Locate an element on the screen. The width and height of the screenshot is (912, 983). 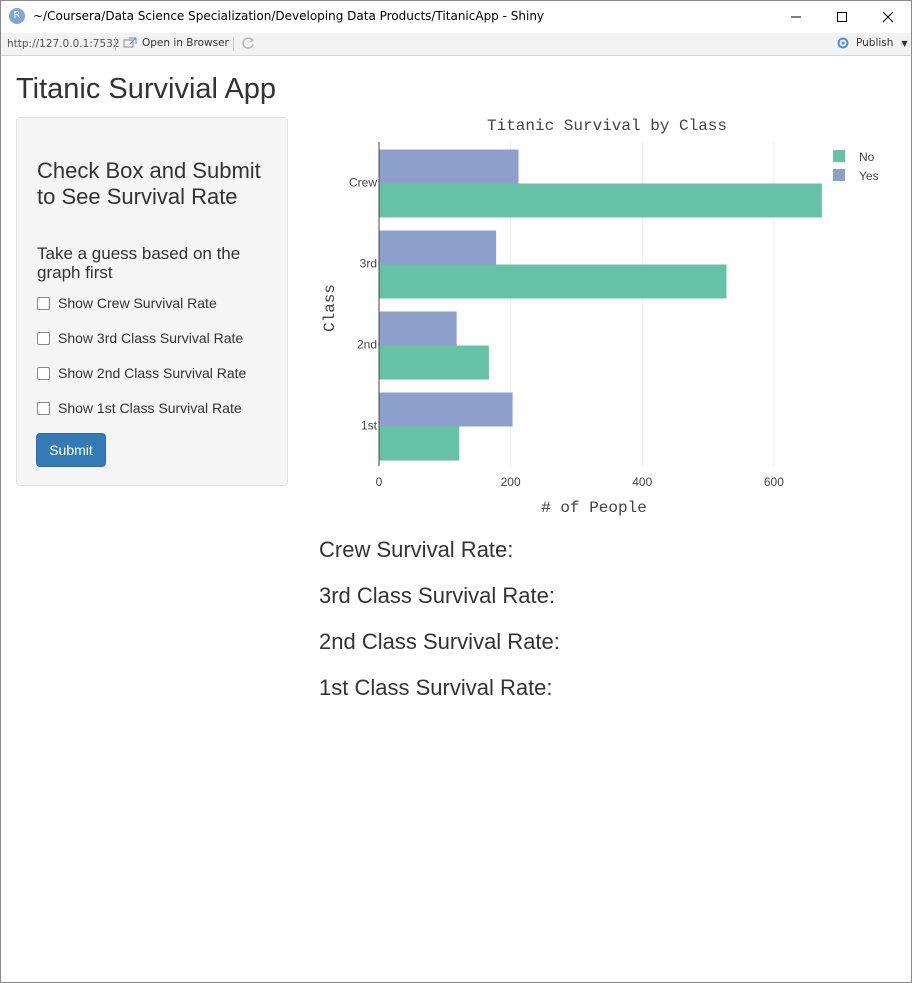
app-title: Titanic Survivial App is located at coordinates (146, 89).